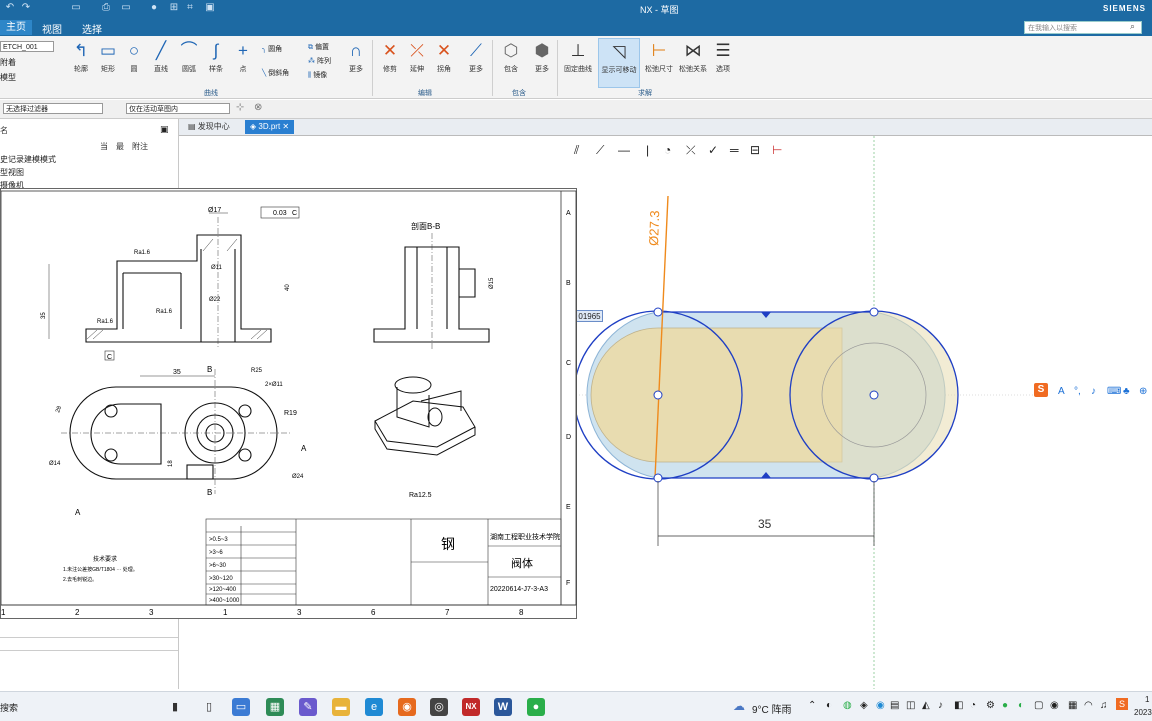  What do you see at coordinates (910, 705) in the screenshot?
I see `tray-app-icon: ◫` at bounding box center [910, 705].